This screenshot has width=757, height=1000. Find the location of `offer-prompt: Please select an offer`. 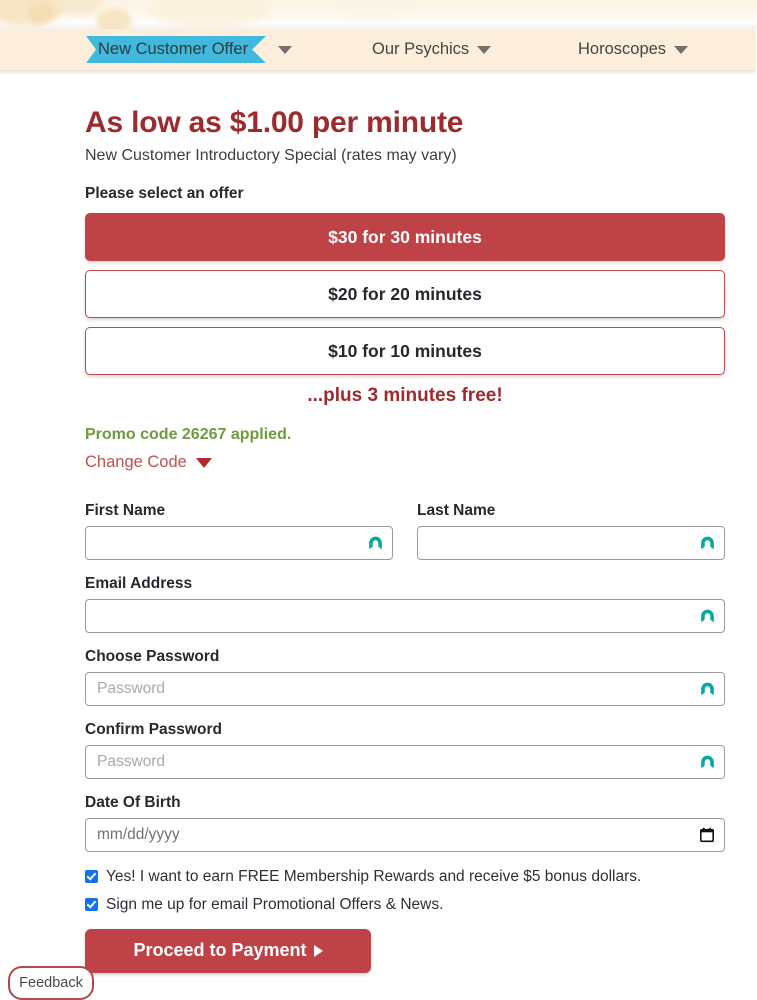

offer-prompt: Please select an offer is located at coordinates (164, 193).